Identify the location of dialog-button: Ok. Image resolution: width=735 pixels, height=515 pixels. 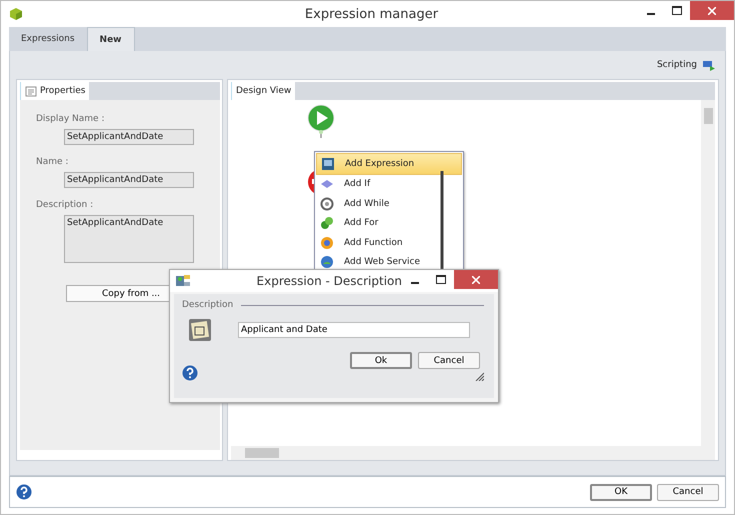
(381, 360).